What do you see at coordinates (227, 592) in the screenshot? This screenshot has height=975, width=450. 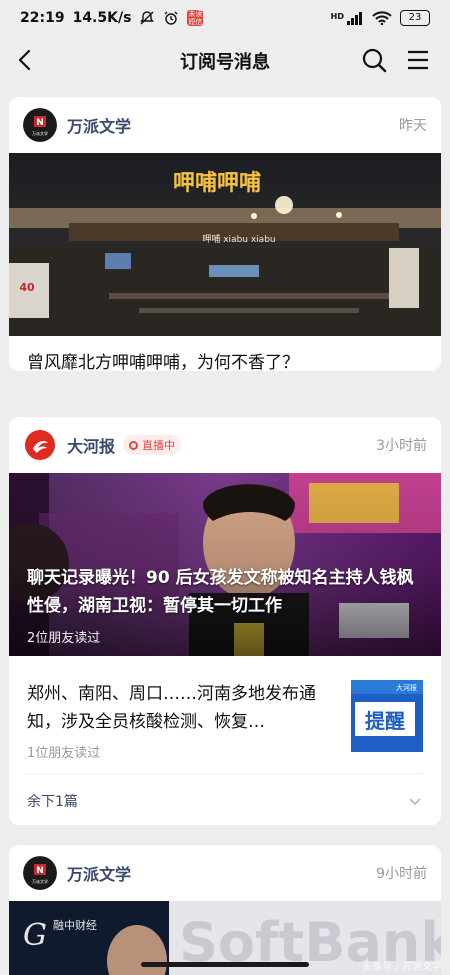 I see `hero-headline: 聊天记录曝光！90 后女孩发文称被知名主持人钱枫性侵，湖南卫视：暂停其一切工作` at bounding box center [227, 592].